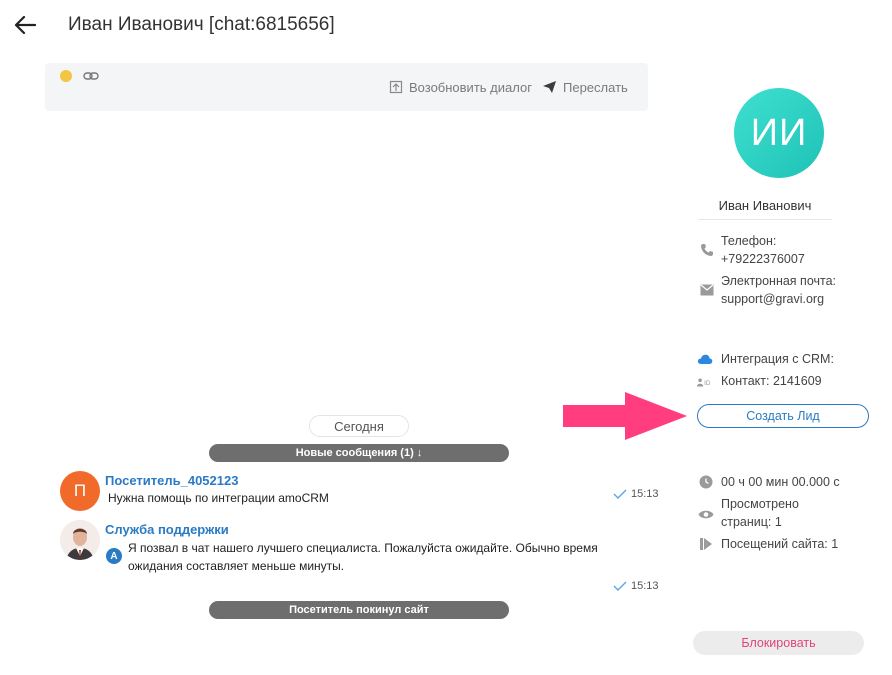 The image size is (892, 675). I want to click on agent-avatar, so click(80, 540).